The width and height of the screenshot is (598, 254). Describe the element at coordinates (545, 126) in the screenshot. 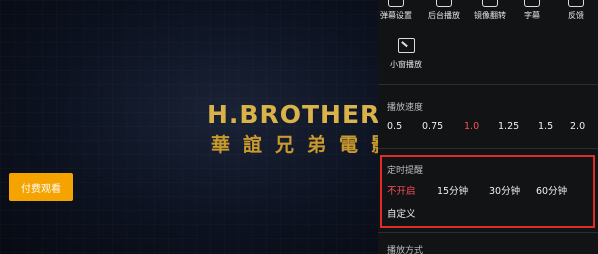

I see `speed-option-1.5: 1.5` at that location.